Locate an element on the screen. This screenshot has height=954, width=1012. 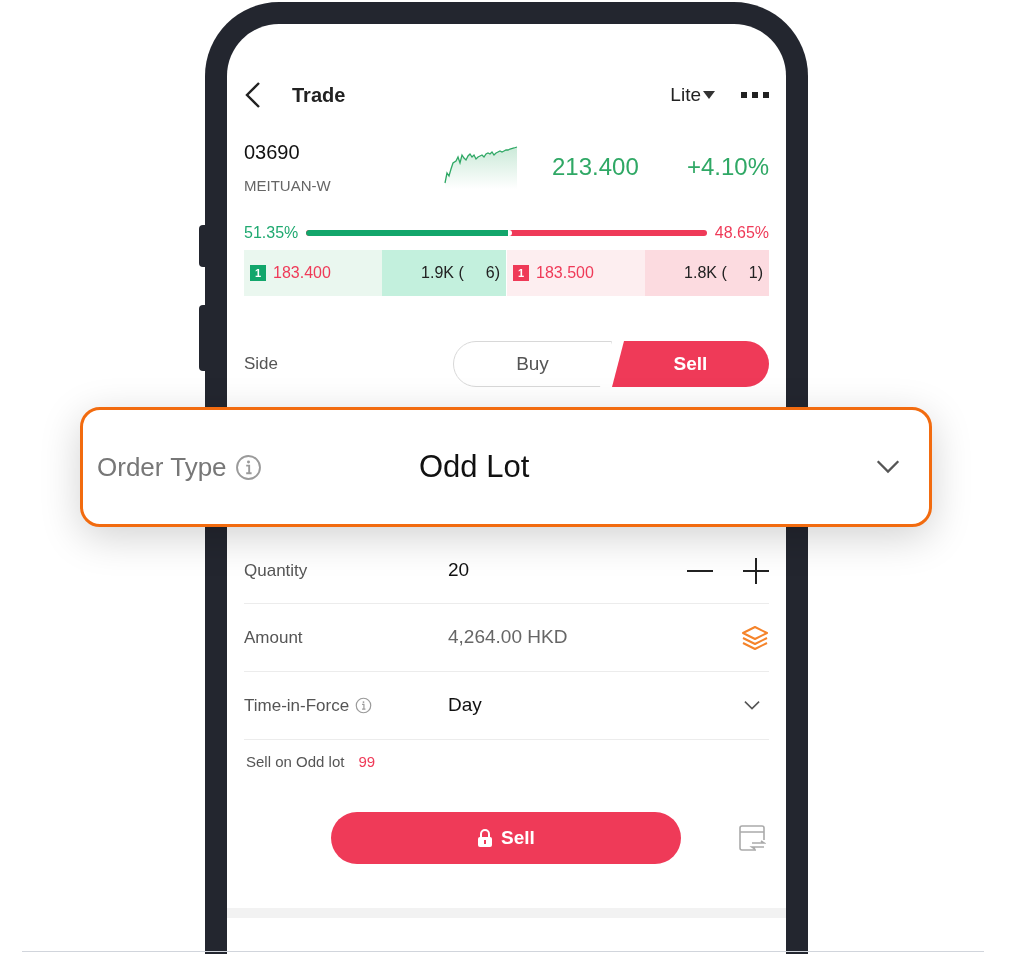
order-type-value: Odd Lot is located at coordinates (475, 466).